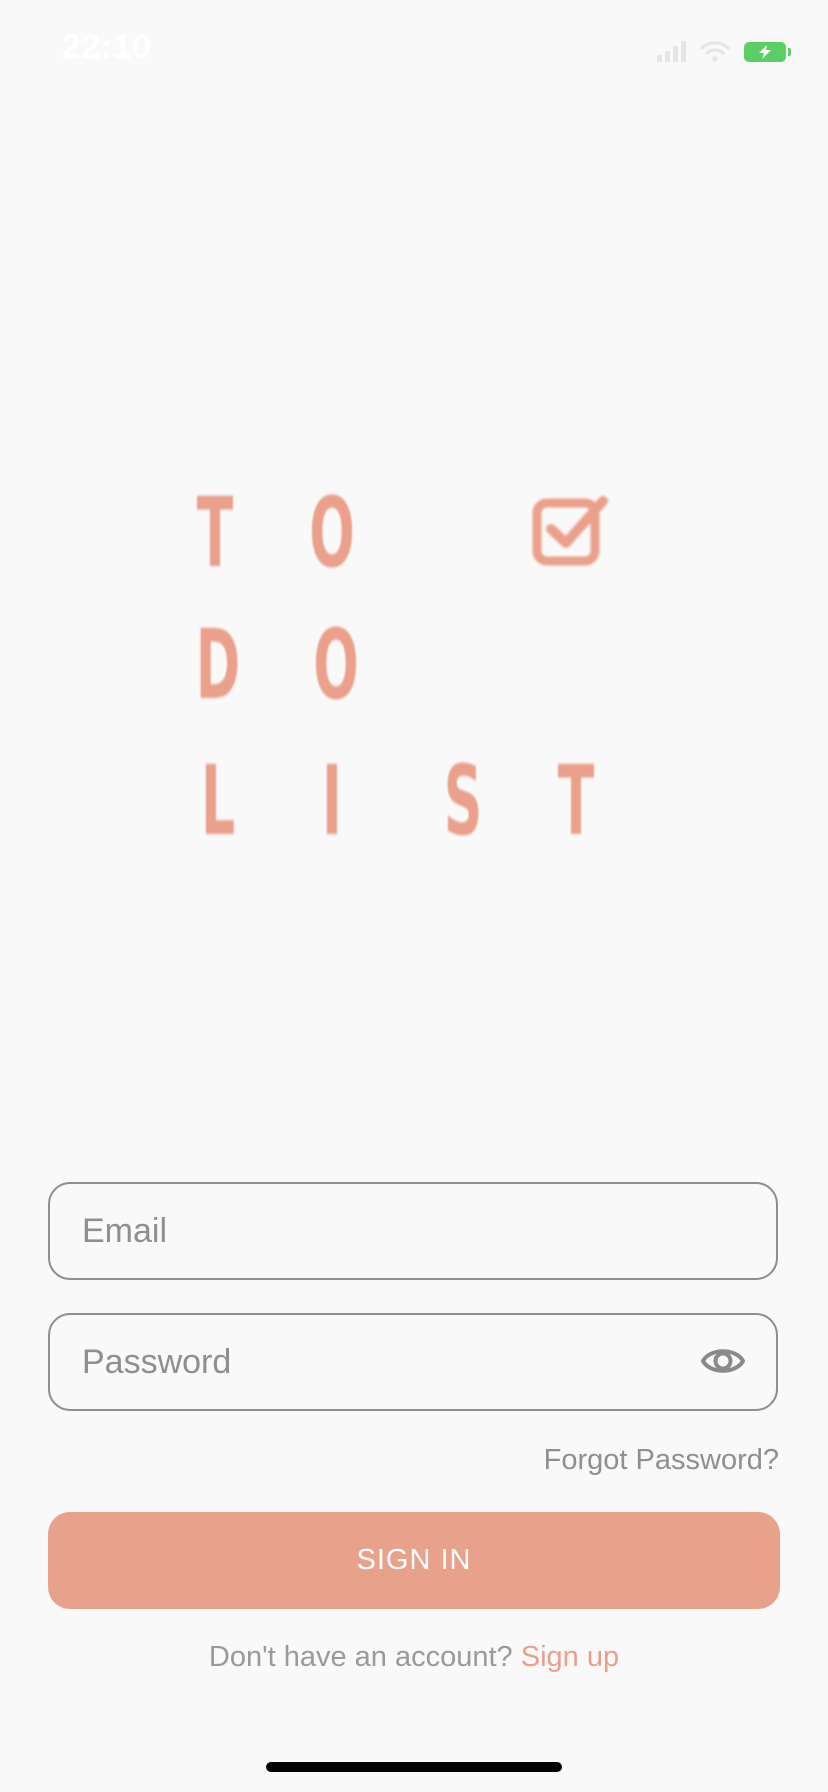 This screenshot has width=828, height=1792. I want to click on status-bar: 22:10, so click(414, 50).